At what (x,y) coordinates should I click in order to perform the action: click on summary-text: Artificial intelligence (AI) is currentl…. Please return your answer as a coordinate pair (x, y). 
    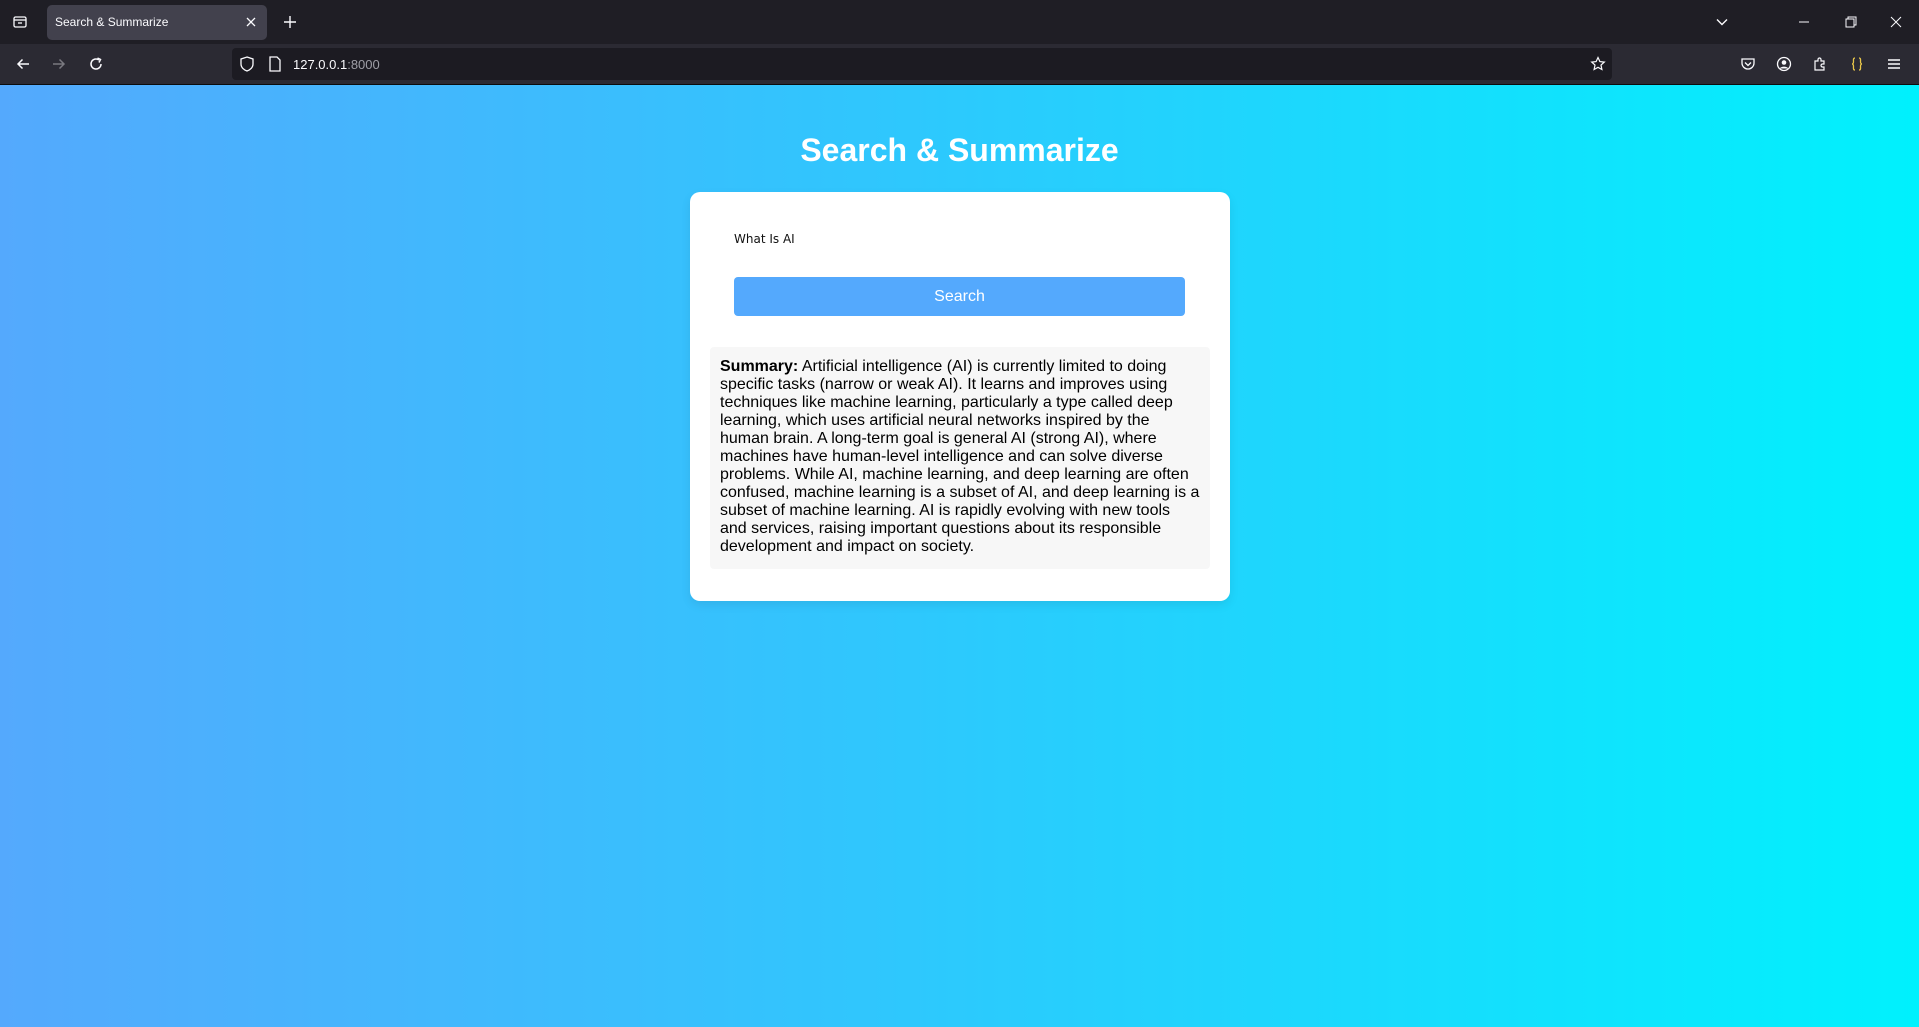
    Looking at the image, I should click on (960, 456).